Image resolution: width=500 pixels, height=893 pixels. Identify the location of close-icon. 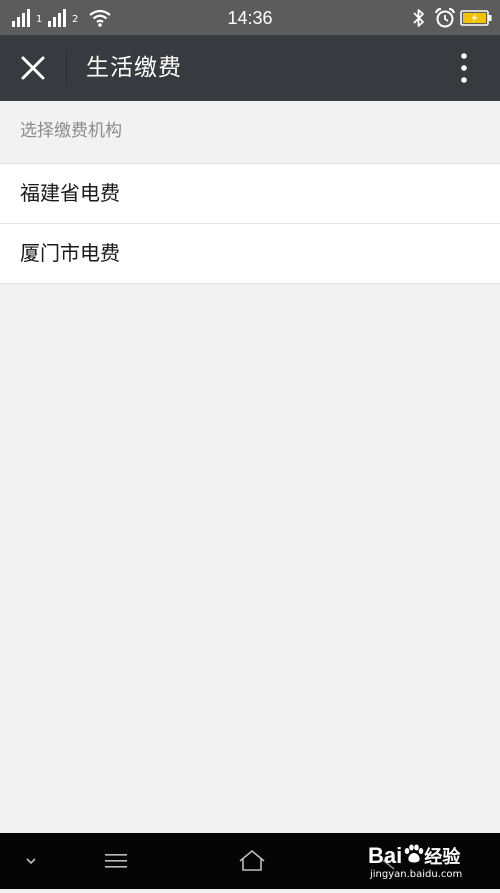
(33, 68).